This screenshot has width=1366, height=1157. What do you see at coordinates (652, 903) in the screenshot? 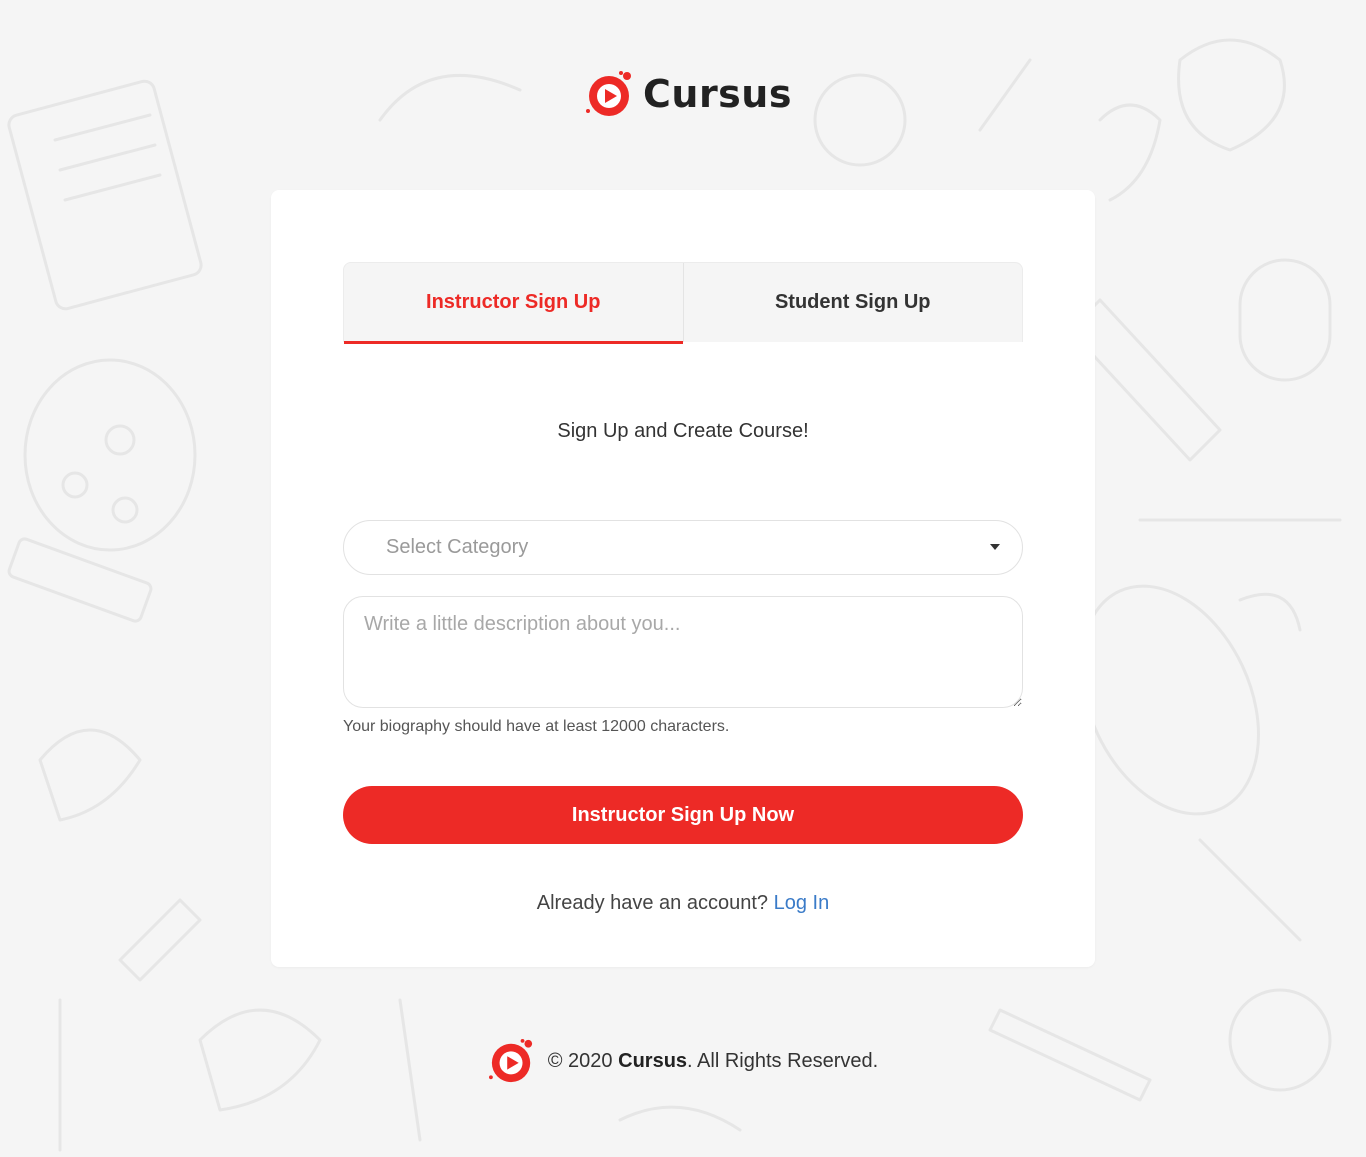
I see `login-prompt-text: Already have an account?` at bounding box center [652, 903].